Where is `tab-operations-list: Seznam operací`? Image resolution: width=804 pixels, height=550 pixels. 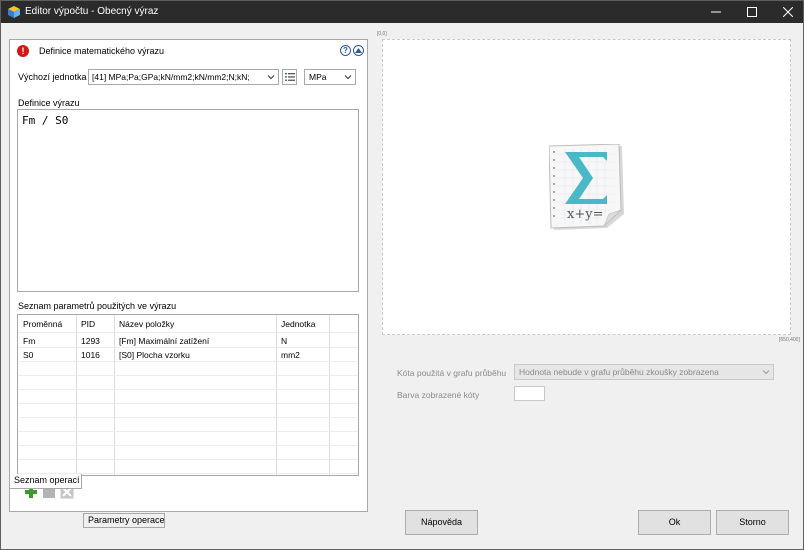 tab-operations-list: Seznam operací is located at coordinates (45, 481).